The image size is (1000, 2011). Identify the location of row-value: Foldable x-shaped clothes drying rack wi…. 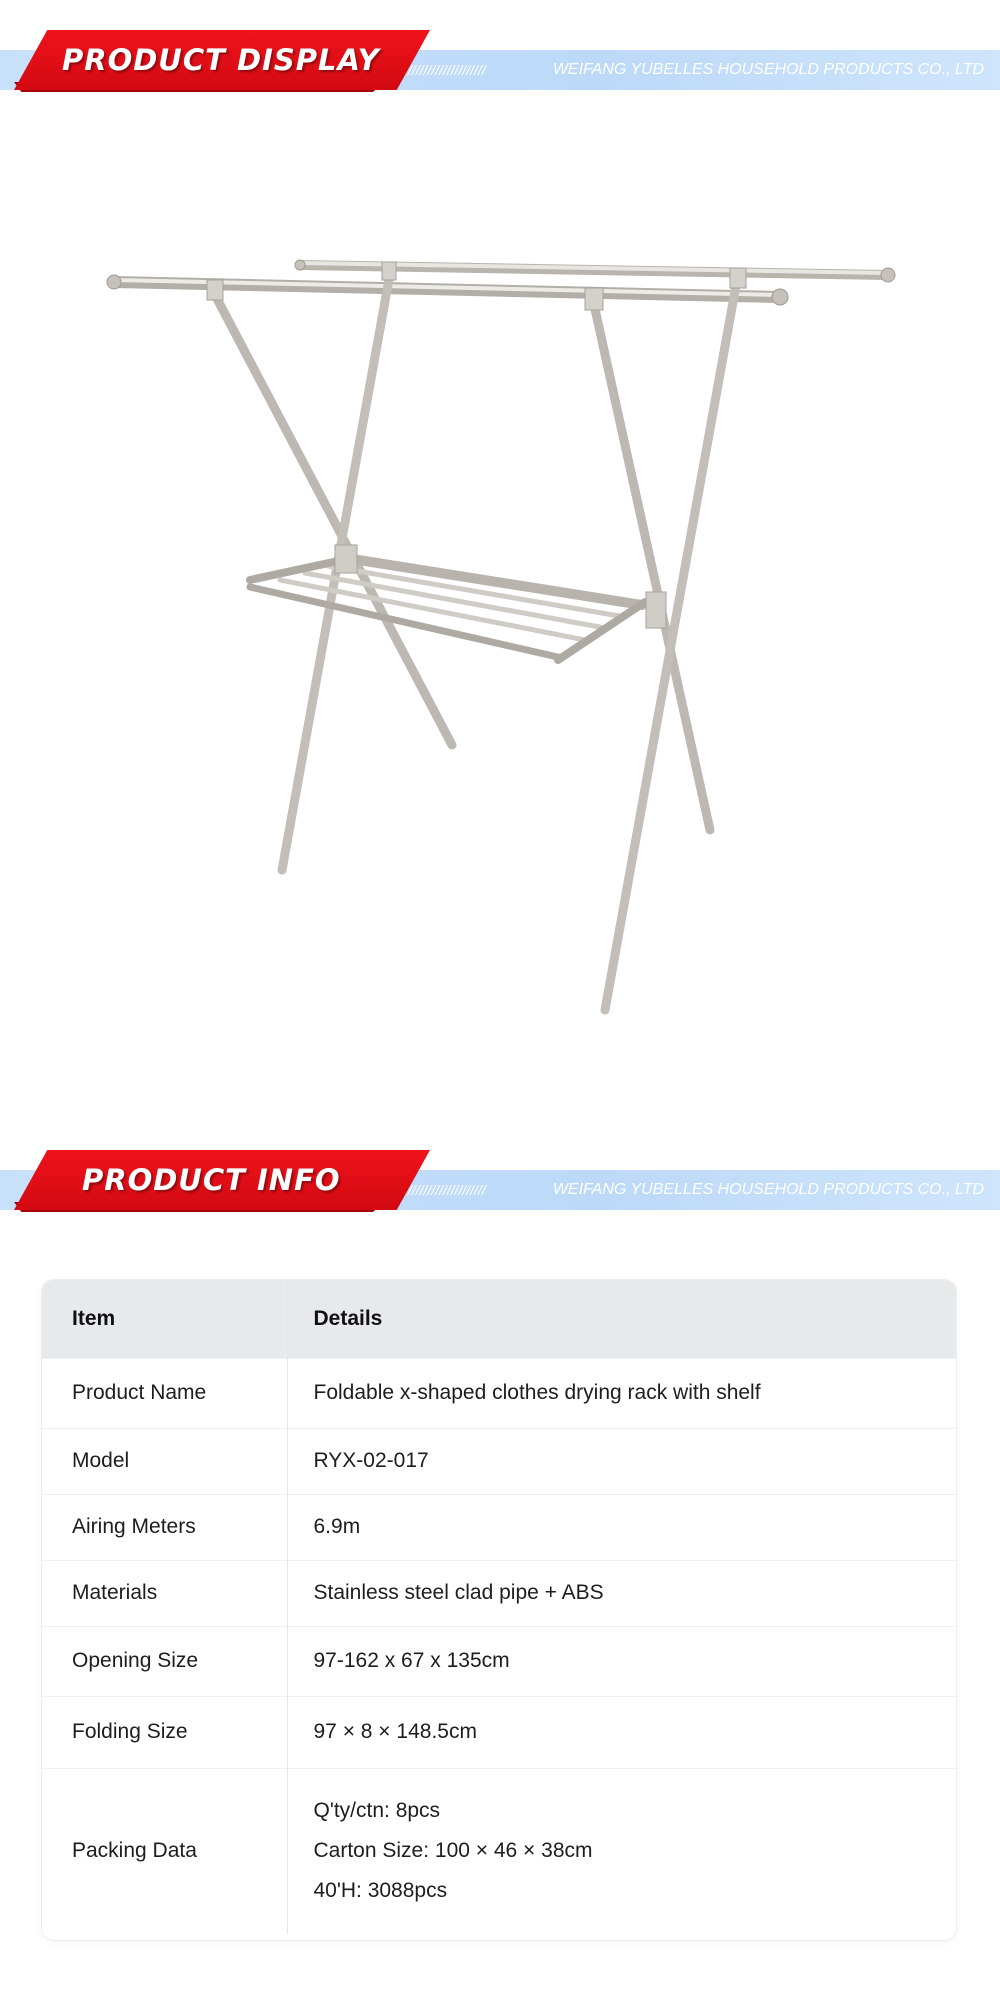
(621, 1392).